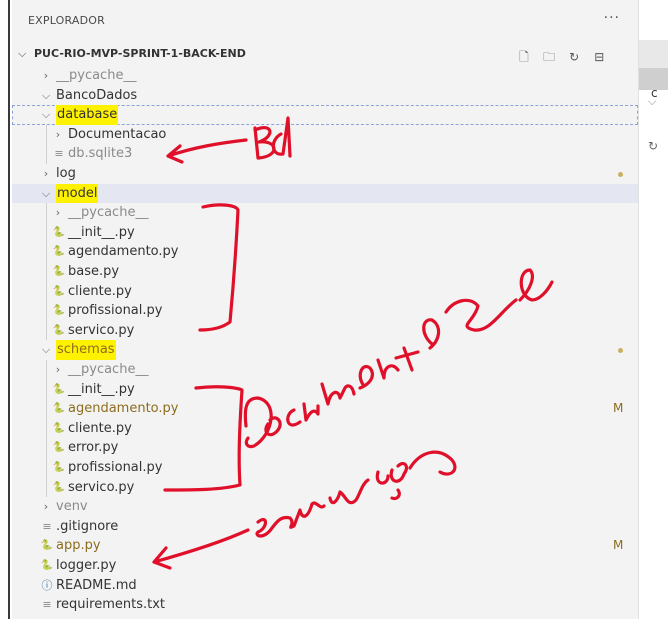  I want to click on tree-file: 🐍 base.py, so click(325, 272).